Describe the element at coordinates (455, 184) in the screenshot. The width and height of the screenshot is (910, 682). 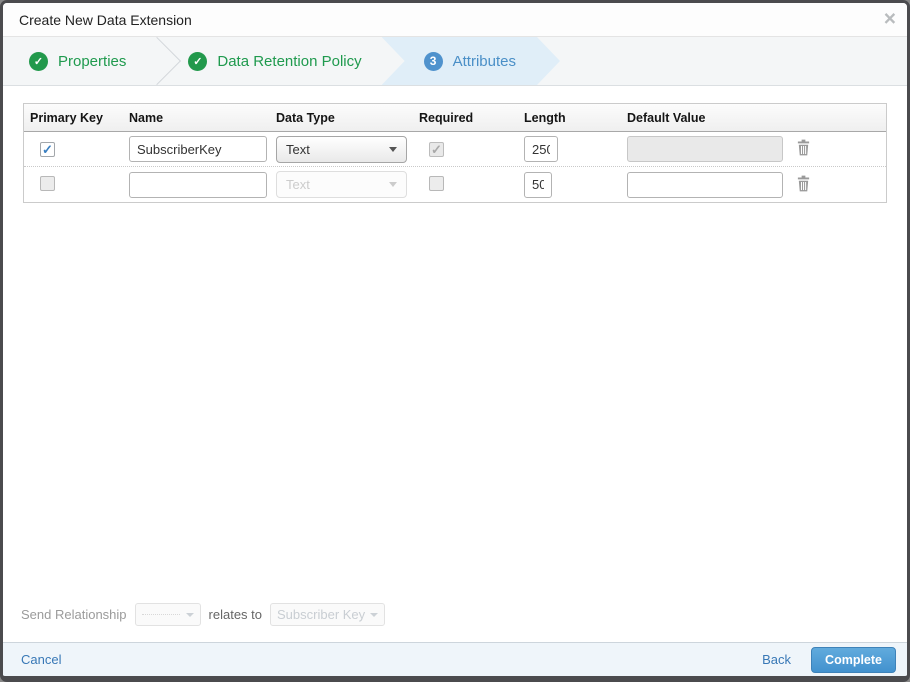
I see `table-row: Text` at that location.